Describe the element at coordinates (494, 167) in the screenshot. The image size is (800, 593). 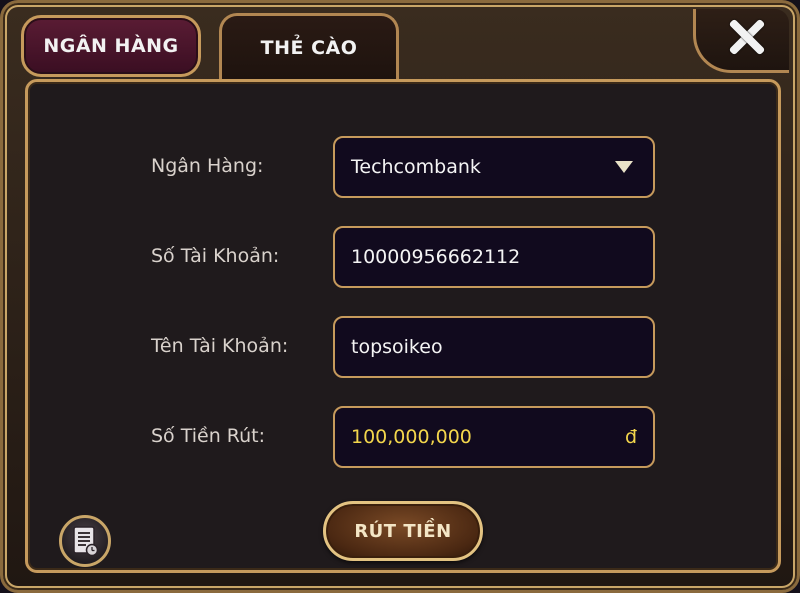
I see `bank-select: Techcombank` at that location.